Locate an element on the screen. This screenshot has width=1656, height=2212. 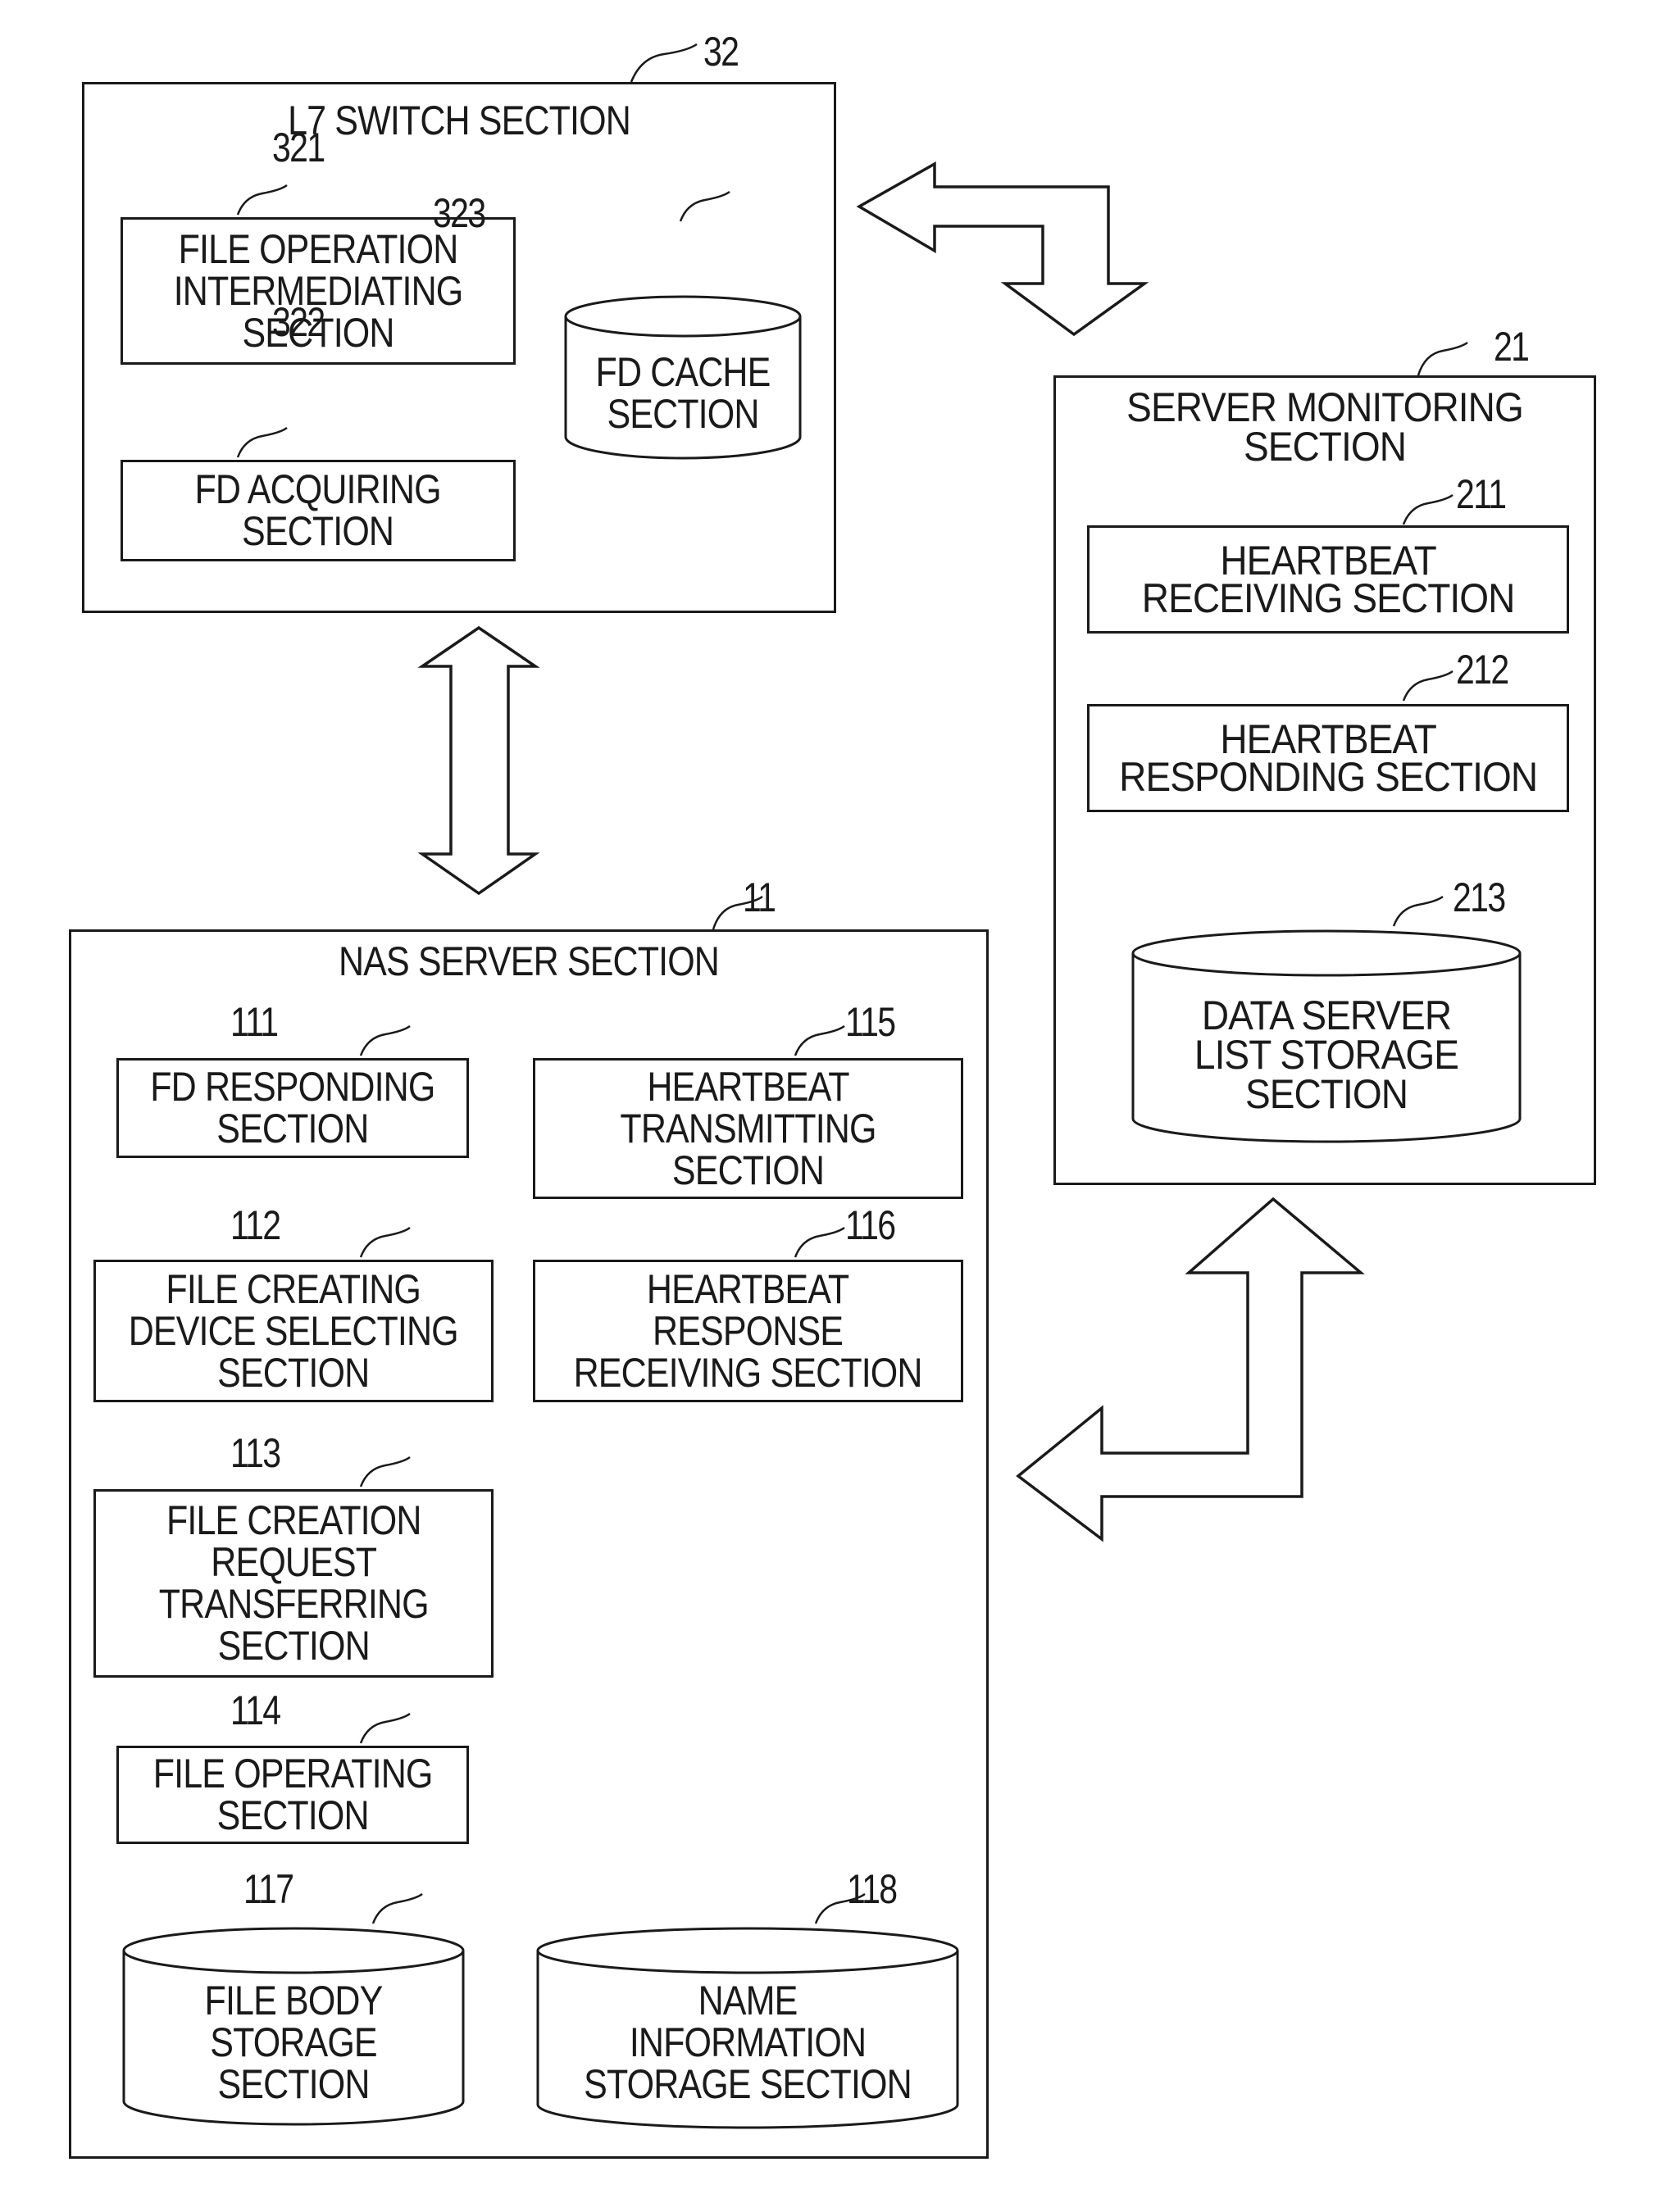
server-monitoring-section-title: SERVER MONITORING SECTION is located at coordinates (1325, 427).